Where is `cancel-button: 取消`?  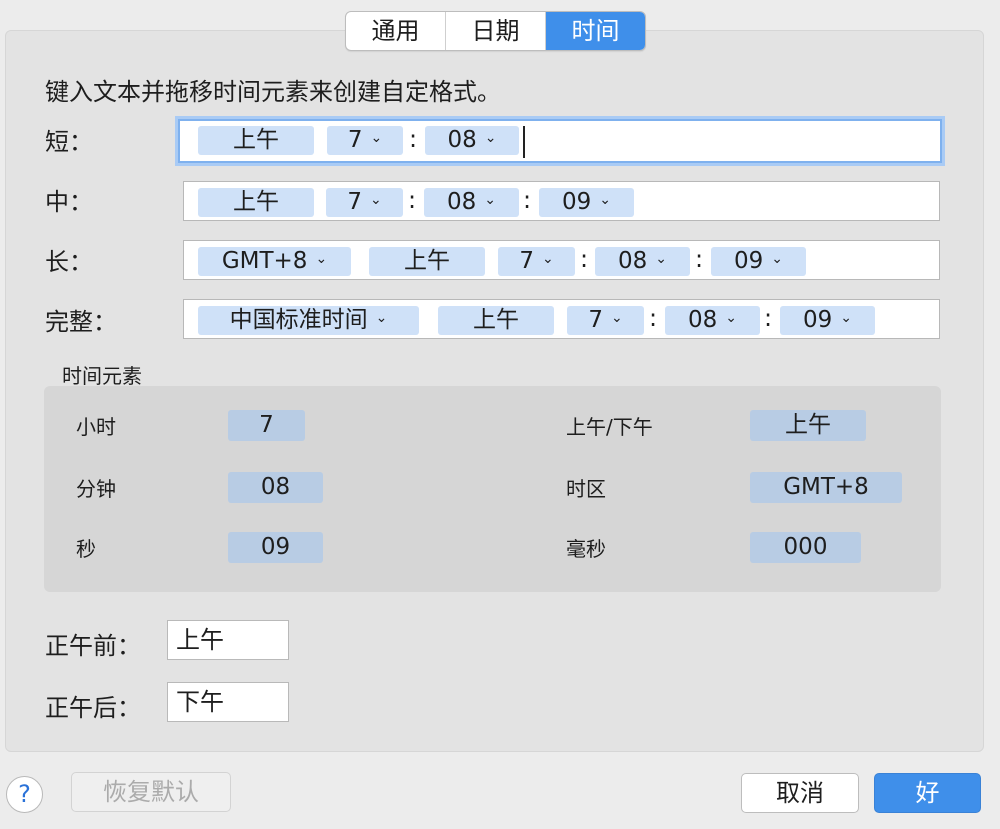 cancel-button: 取消 is located at coordinates (800, 793).